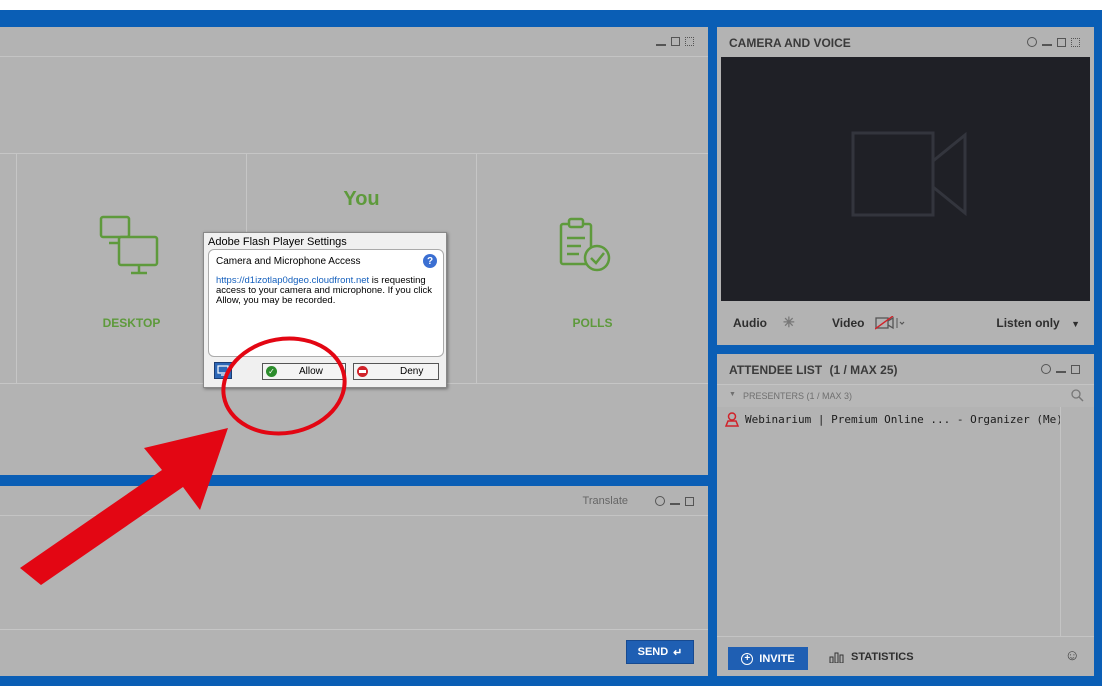 This screenshot has width=1102, height=686. I want to click on chevron-down-icon: ▼, so click(1075, 324).